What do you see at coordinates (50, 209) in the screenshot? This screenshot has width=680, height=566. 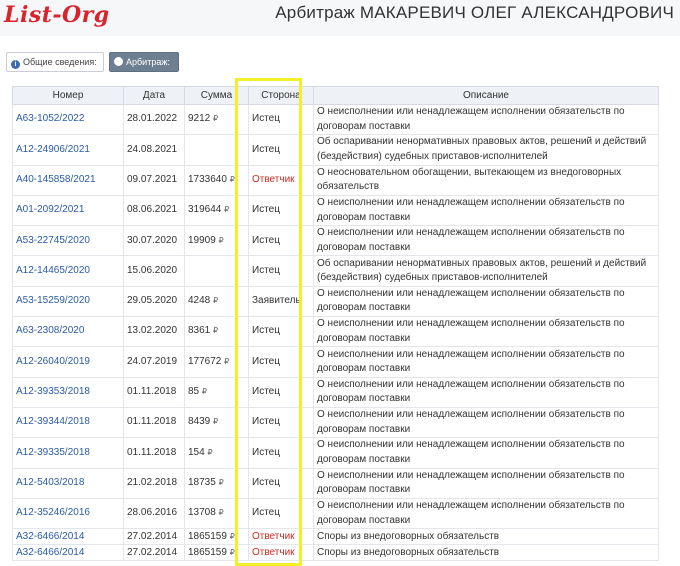 I see `case-number-link: А01-2092/2021` at bounding box center [50, 209].